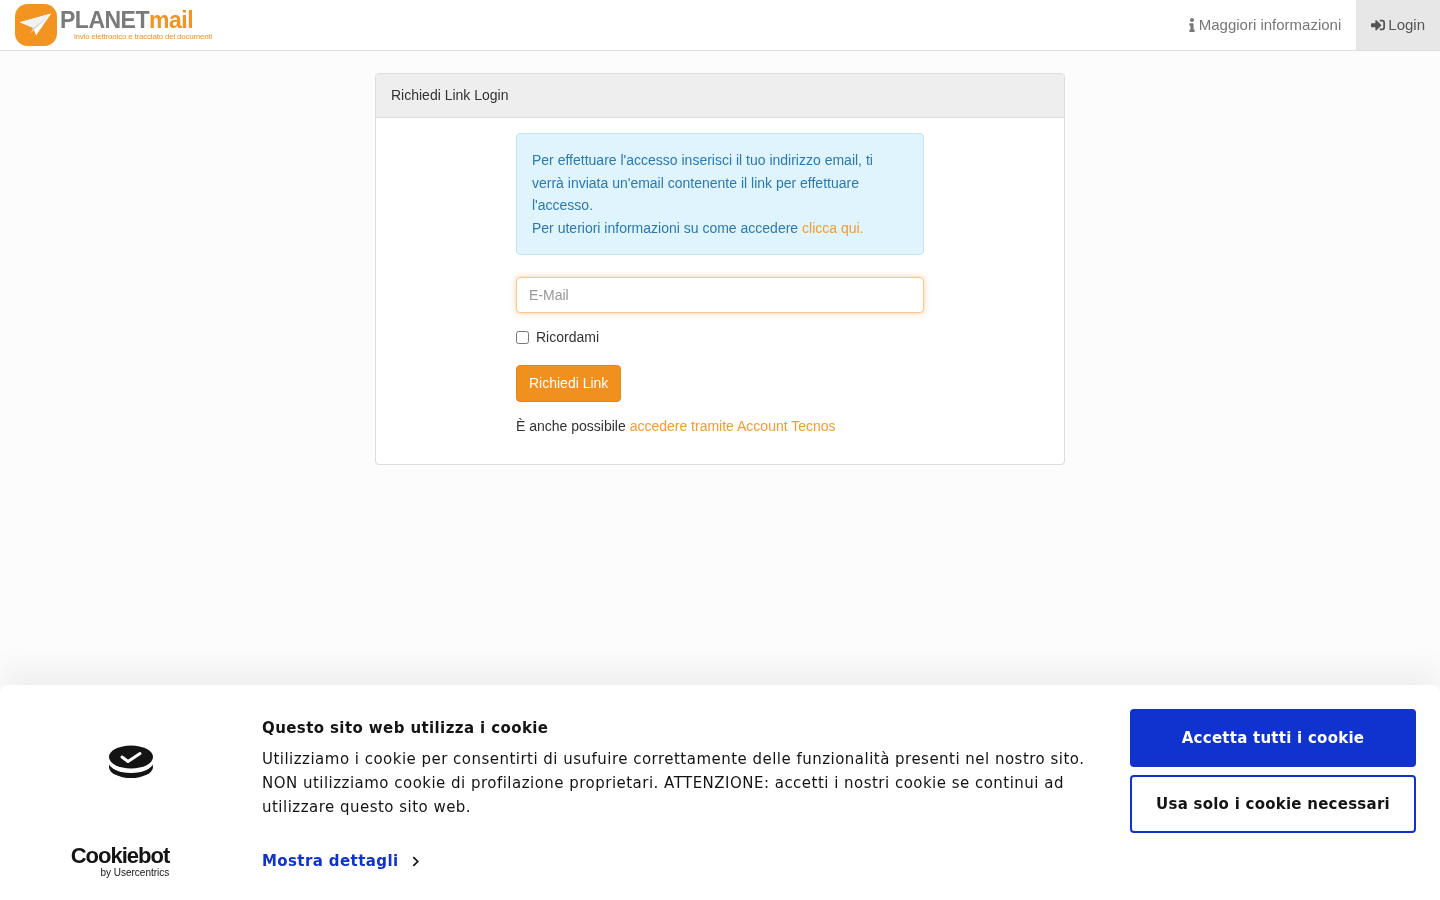 The image size is (1440, 900). What do you see at coordinates (567, 337) in the screenshot?
I see `remember-label: Ricordami` at bounding box center [567, 337].